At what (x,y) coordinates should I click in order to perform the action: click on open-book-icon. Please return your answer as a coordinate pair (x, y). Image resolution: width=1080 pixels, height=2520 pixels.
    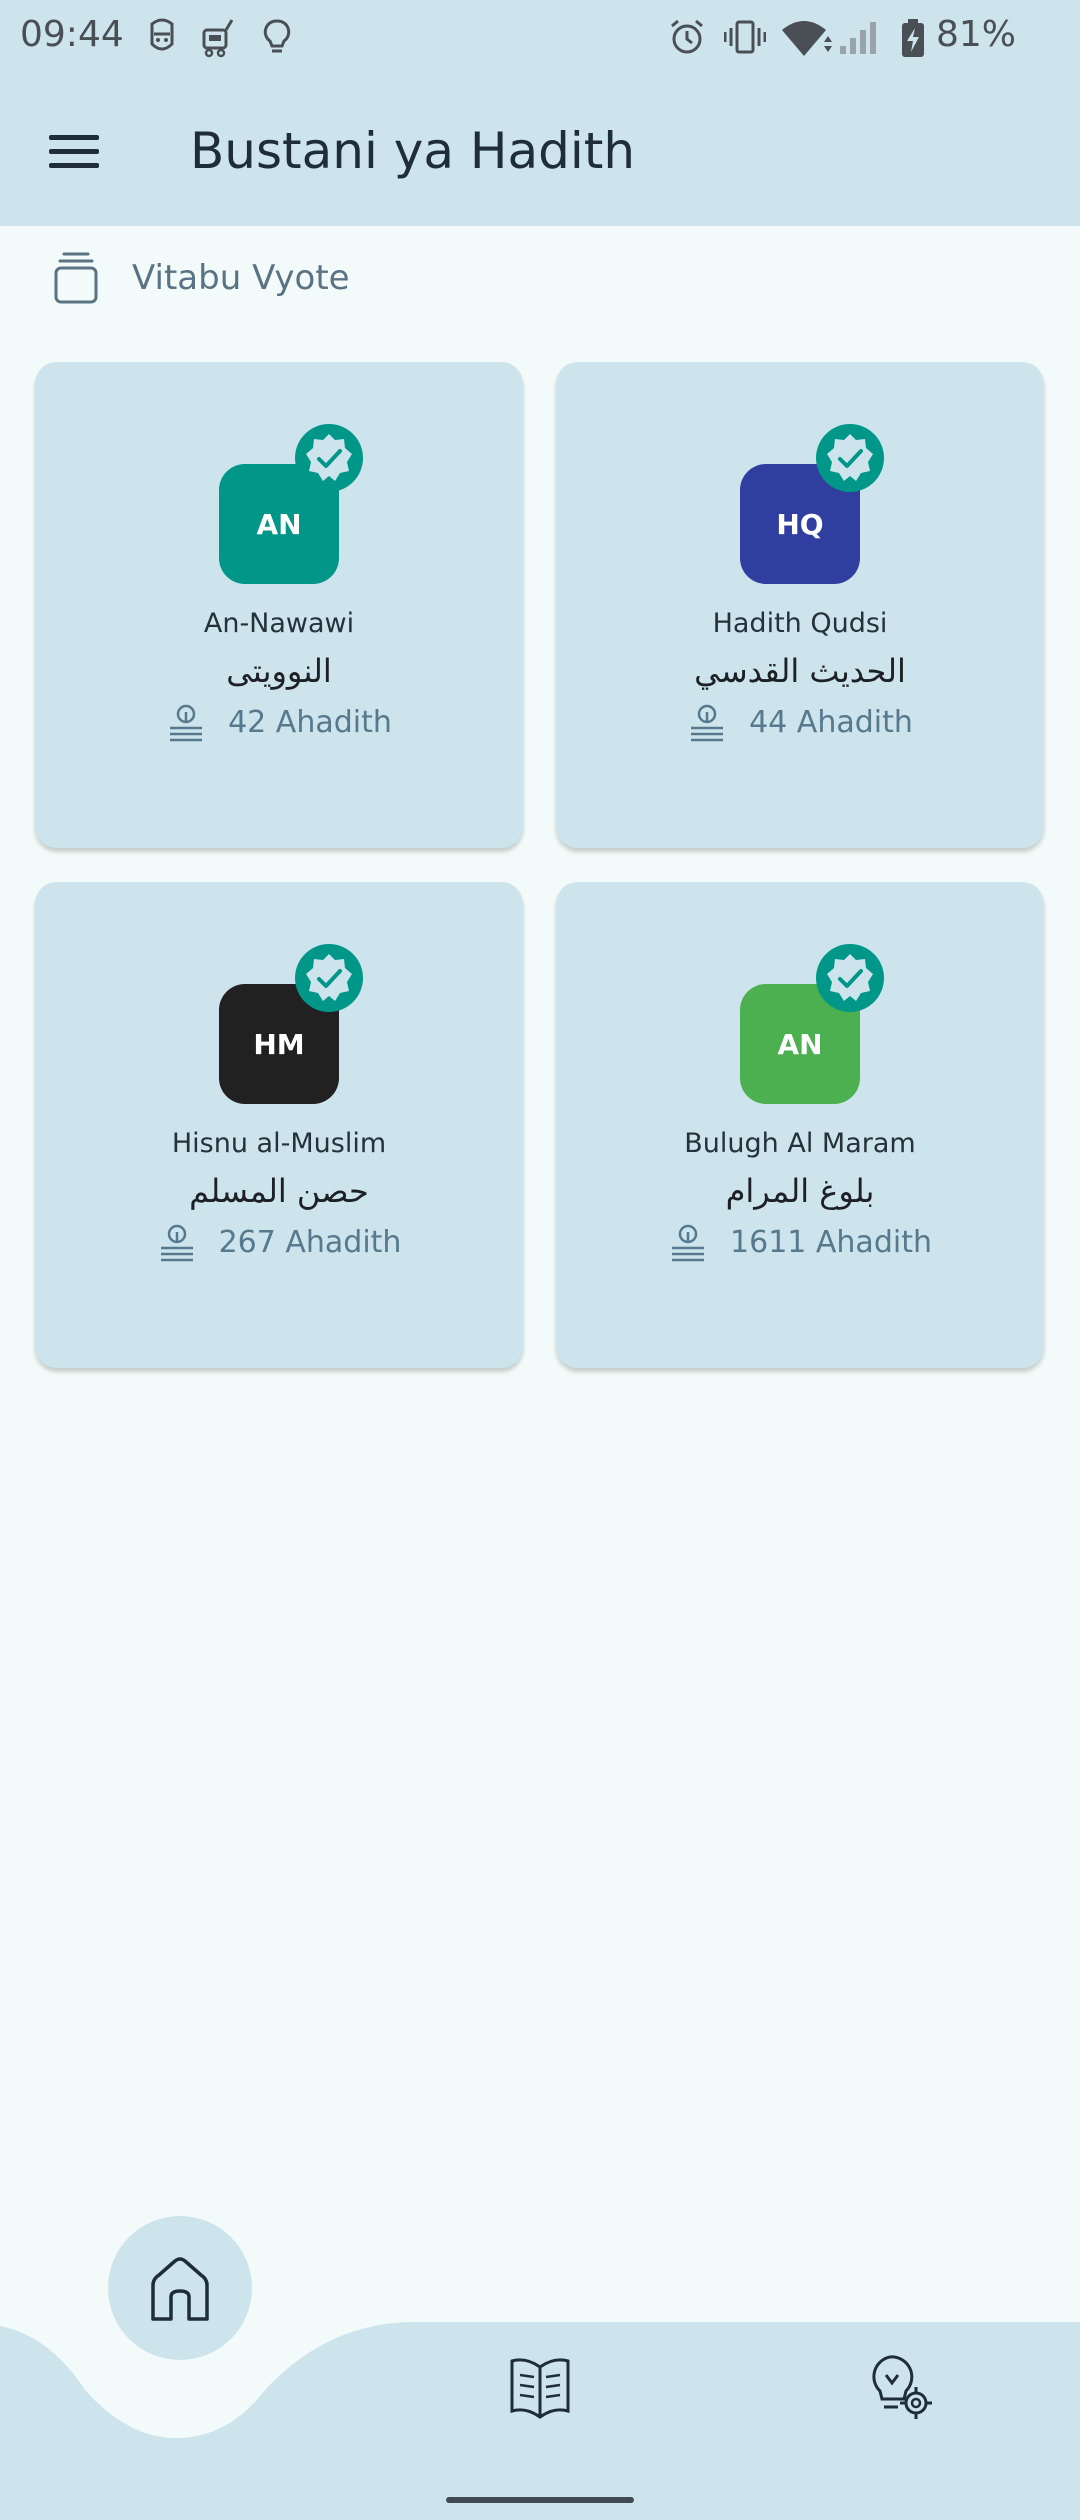
    Looking at the image, I should click on (540, 2388).